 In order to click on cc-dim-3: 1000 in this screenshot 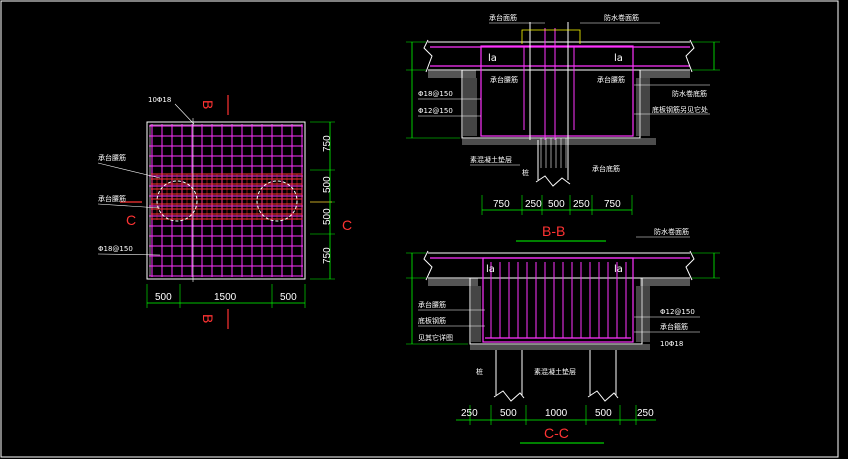, I will do `click(556, 413)`.